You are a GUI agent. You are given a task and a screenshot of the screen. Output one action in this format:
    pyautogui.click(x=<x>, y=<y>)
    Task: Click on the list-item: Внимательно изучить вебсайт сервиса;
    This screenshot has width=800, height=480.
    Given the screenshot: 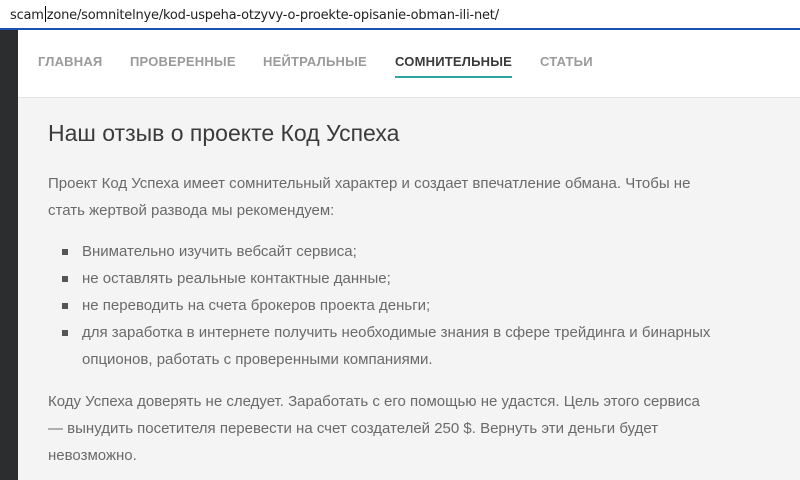 What is the action you would take?
    pyautogui.click(x=431, y=251)
    